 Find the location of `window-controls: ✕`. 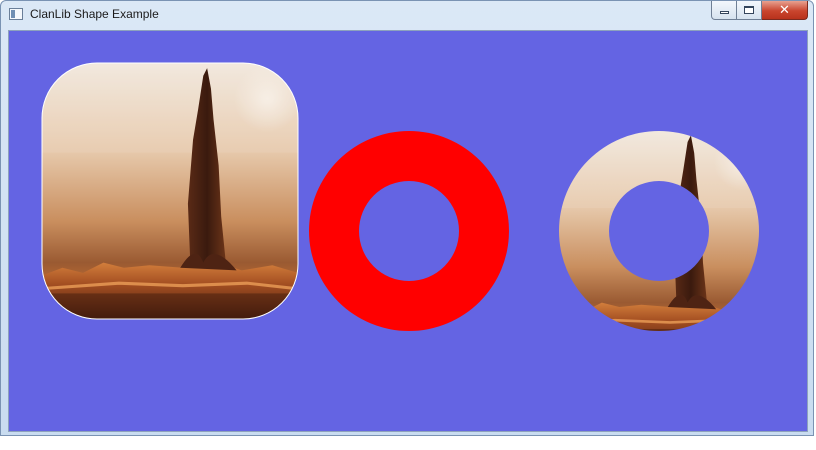

window-controls: ✕ is located at coordinates (759, 11).